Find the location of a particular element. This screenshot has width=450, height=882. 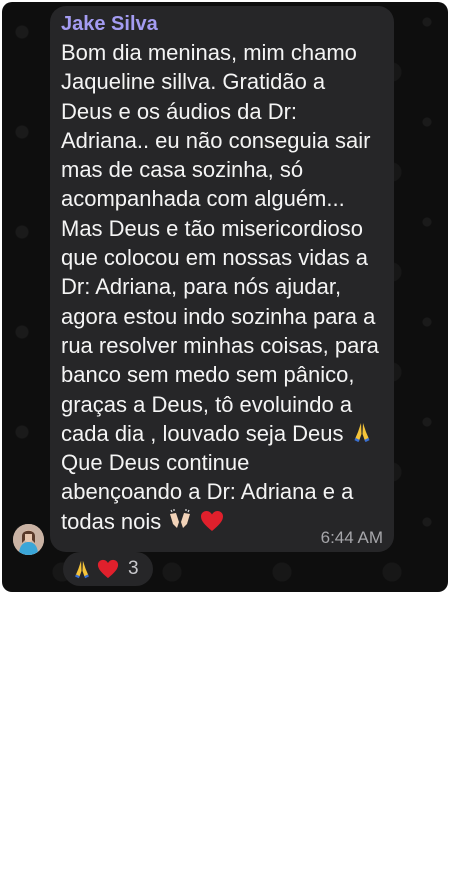

message-line: que colocou em nossas vidas a is located at coordinates (214, 258).